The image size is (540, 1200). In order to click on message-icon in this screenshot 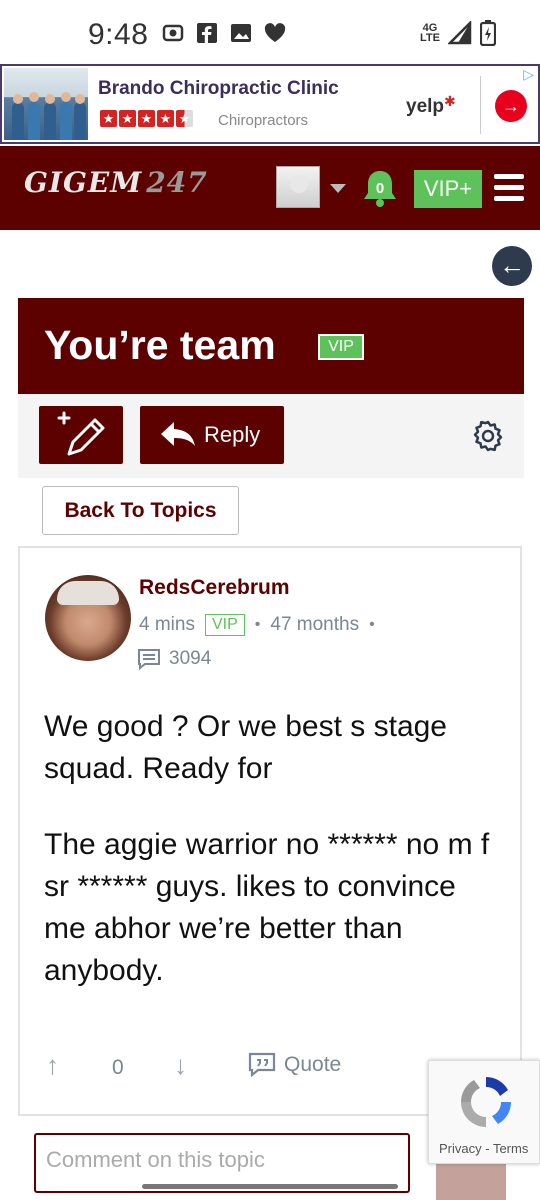, I will do `click(149, 659)`.